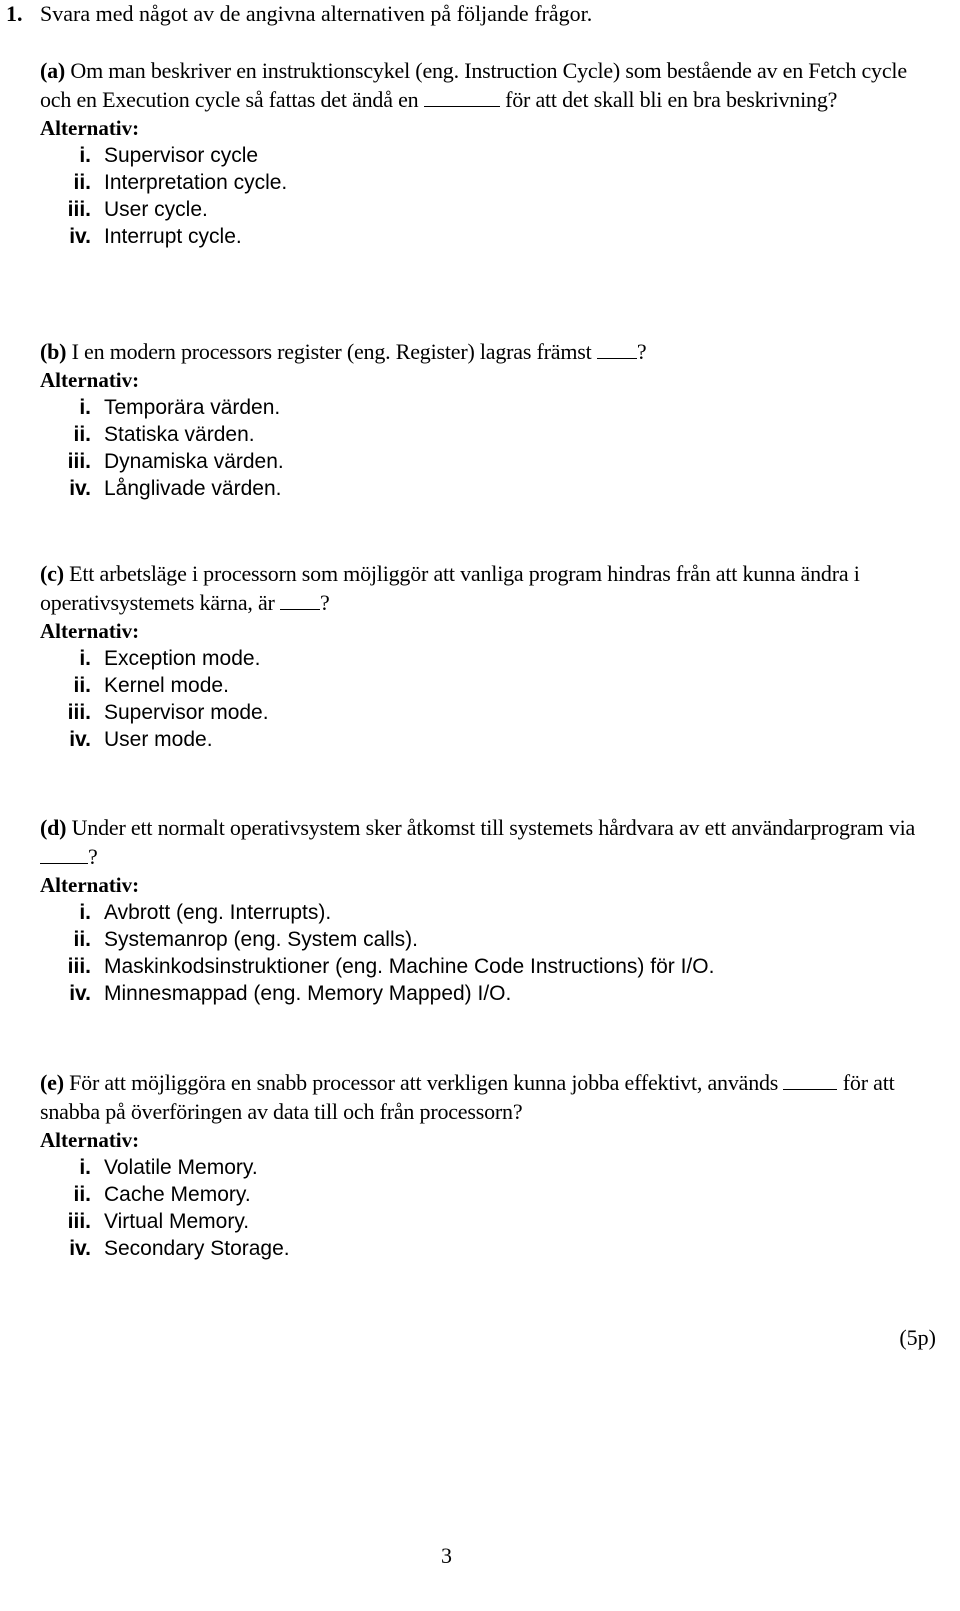 This screenshot has width=960, height=1611. Describe the element at coordinates (156, 209) in the screenshot. I see `option-text: User cycle.` at that location.